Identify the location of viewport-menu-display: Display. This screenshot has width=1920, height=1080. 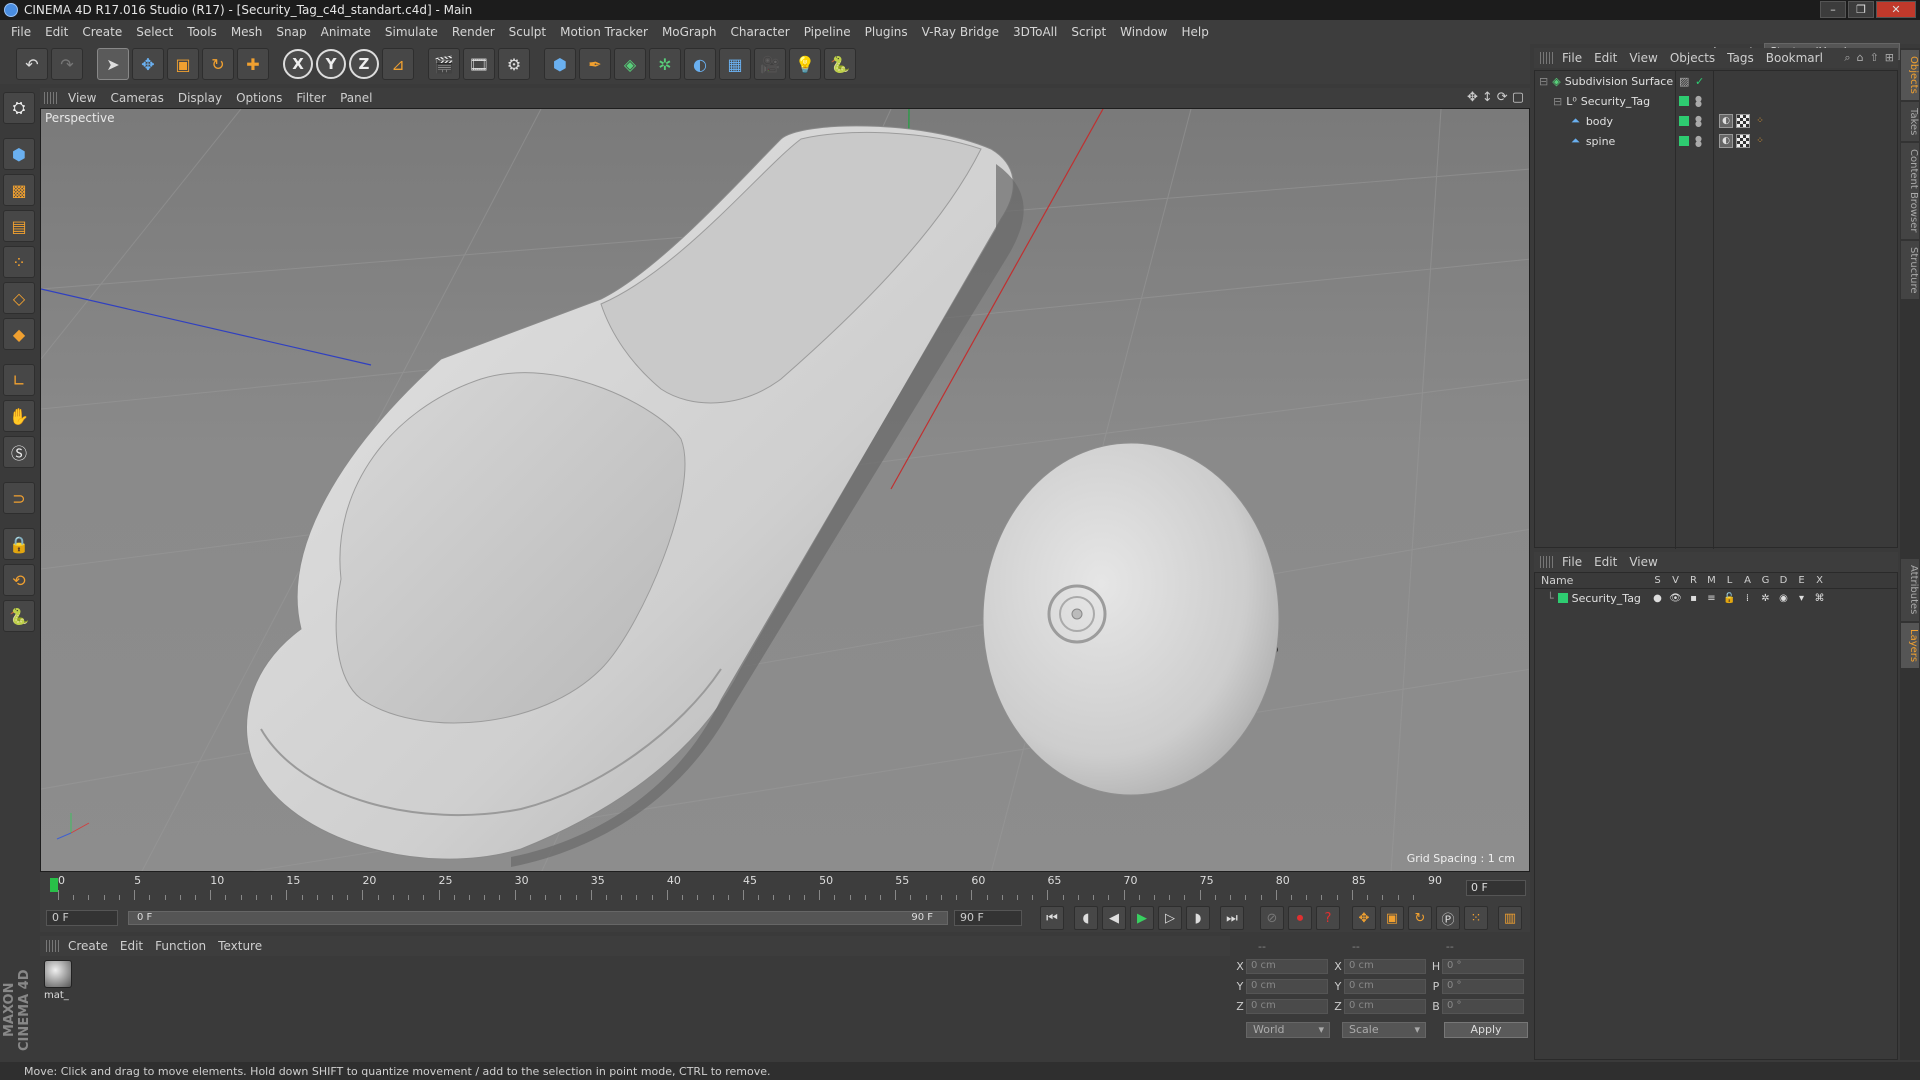
(203, 98).